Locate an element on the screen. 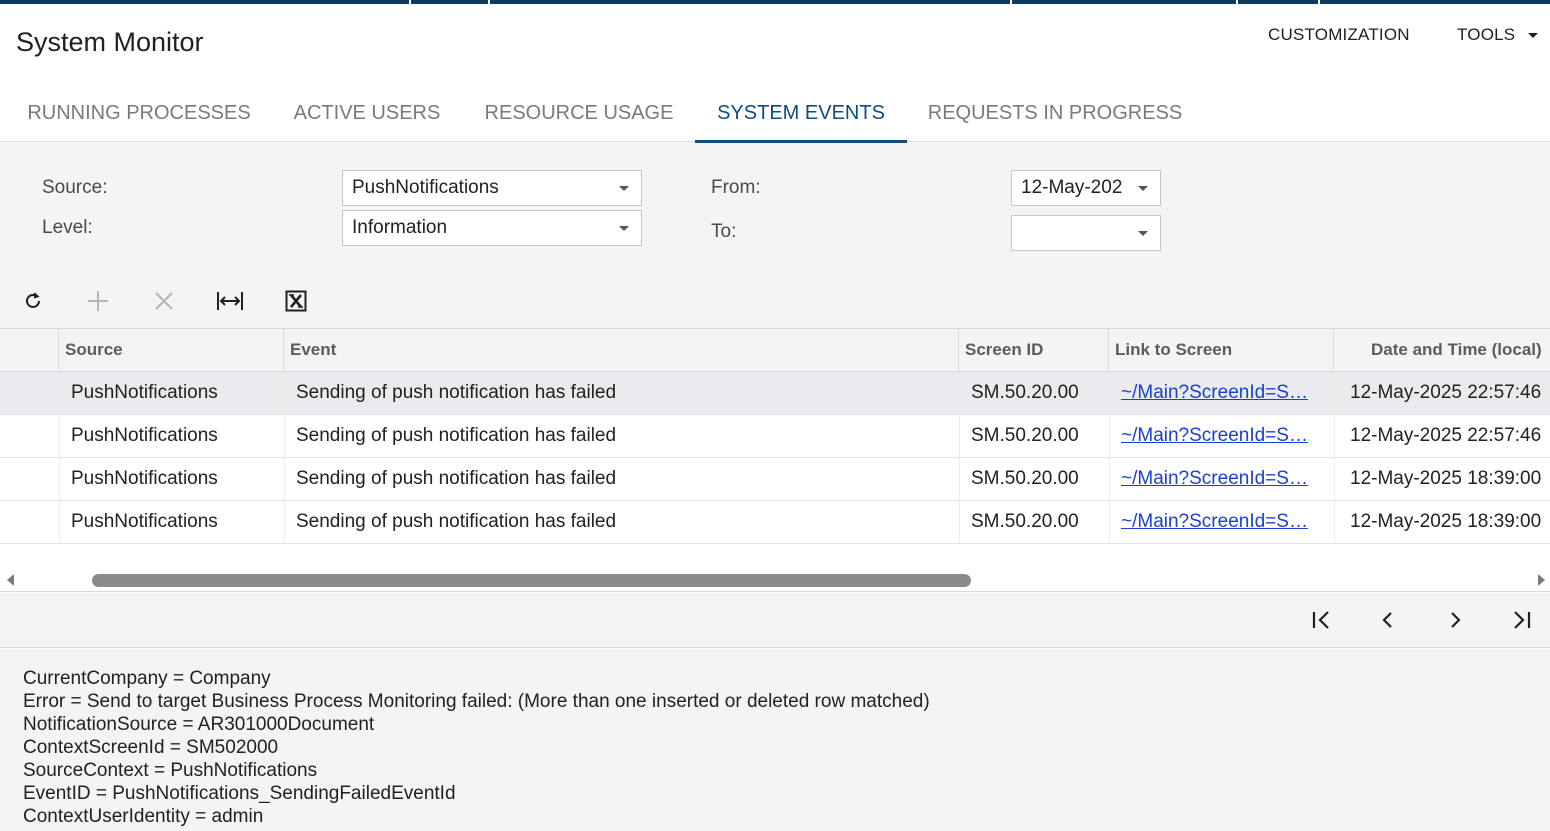 Image resolution: width=1550 pixels, height=831 pixels. column-header-source: Source is located at coordinates (171, 350).